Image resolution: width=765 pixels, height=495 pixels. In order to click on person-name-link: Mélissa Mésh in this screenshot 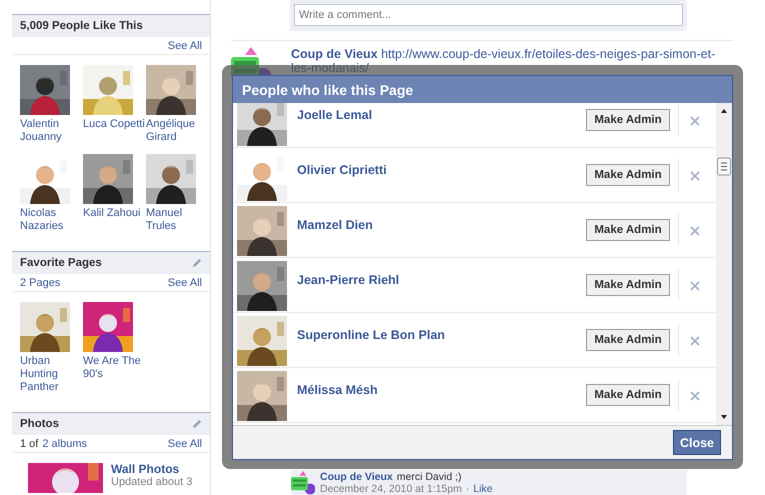, I will do `click(441, 390)`.